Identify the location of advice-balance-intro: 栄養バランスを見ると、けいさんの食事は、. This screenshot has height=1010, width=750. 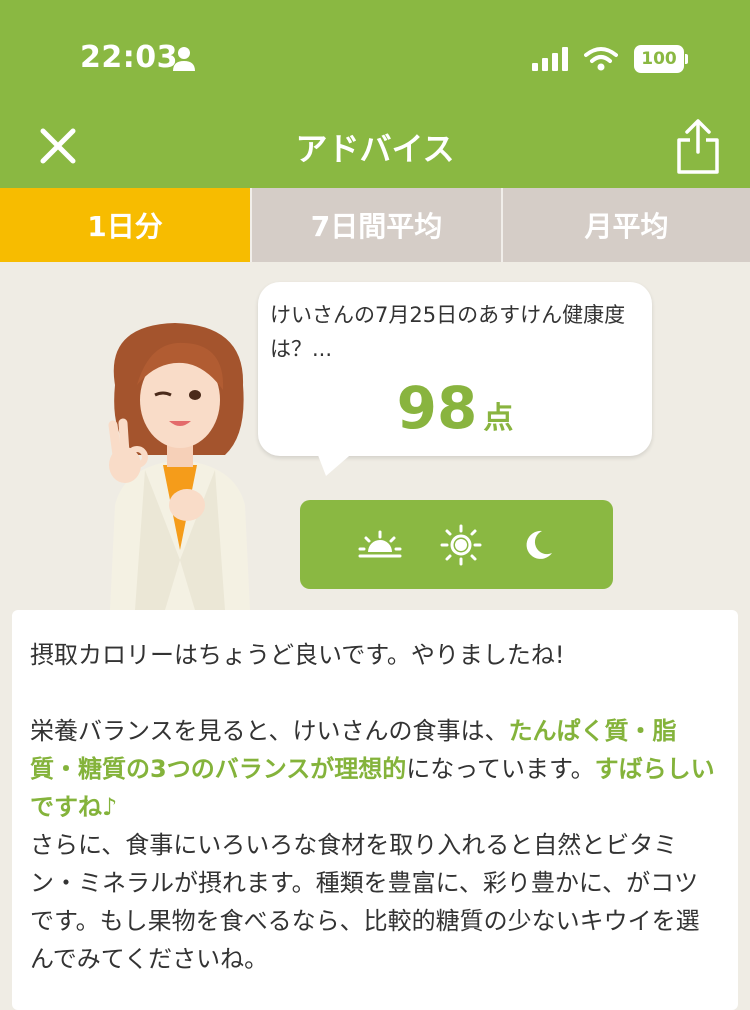
(269, 731).